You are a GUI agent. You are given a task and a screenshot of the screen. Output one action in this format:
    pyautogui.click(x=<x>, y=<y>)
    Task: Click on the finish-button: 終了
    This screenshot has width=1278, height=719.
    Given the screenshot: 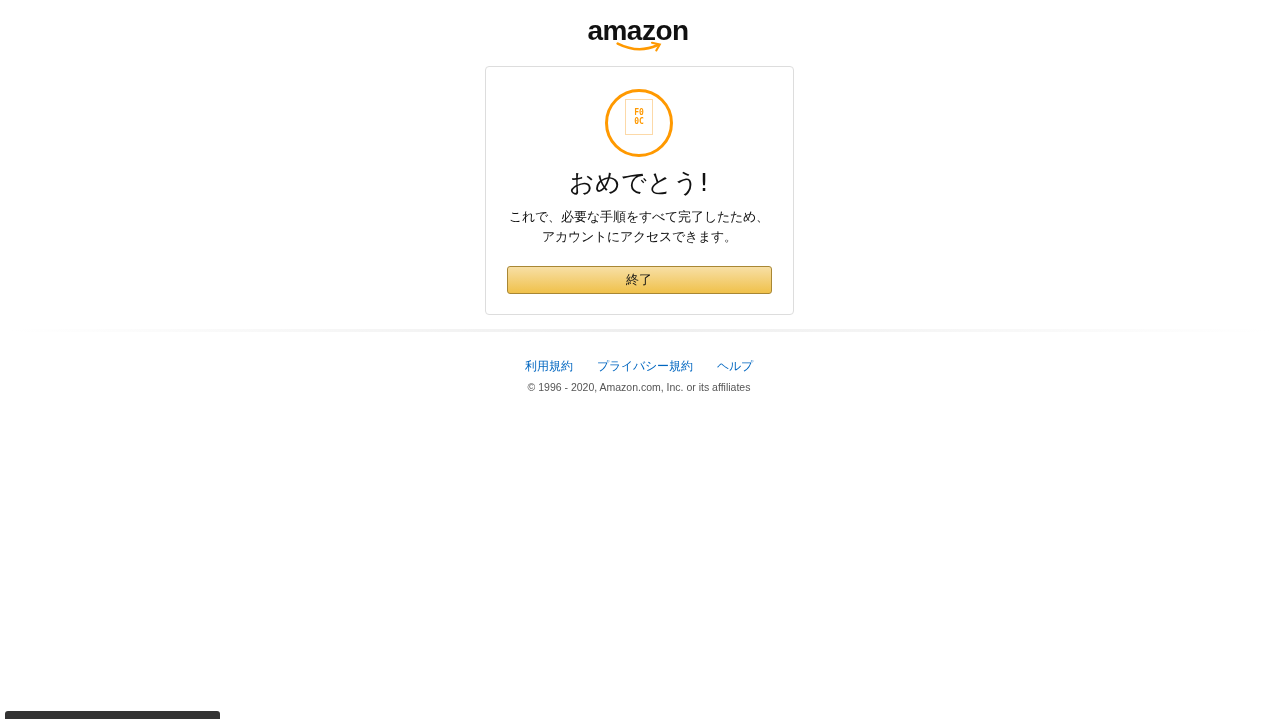 What is the action you would take?
    pyautogui.click(x=639, y=280)
    